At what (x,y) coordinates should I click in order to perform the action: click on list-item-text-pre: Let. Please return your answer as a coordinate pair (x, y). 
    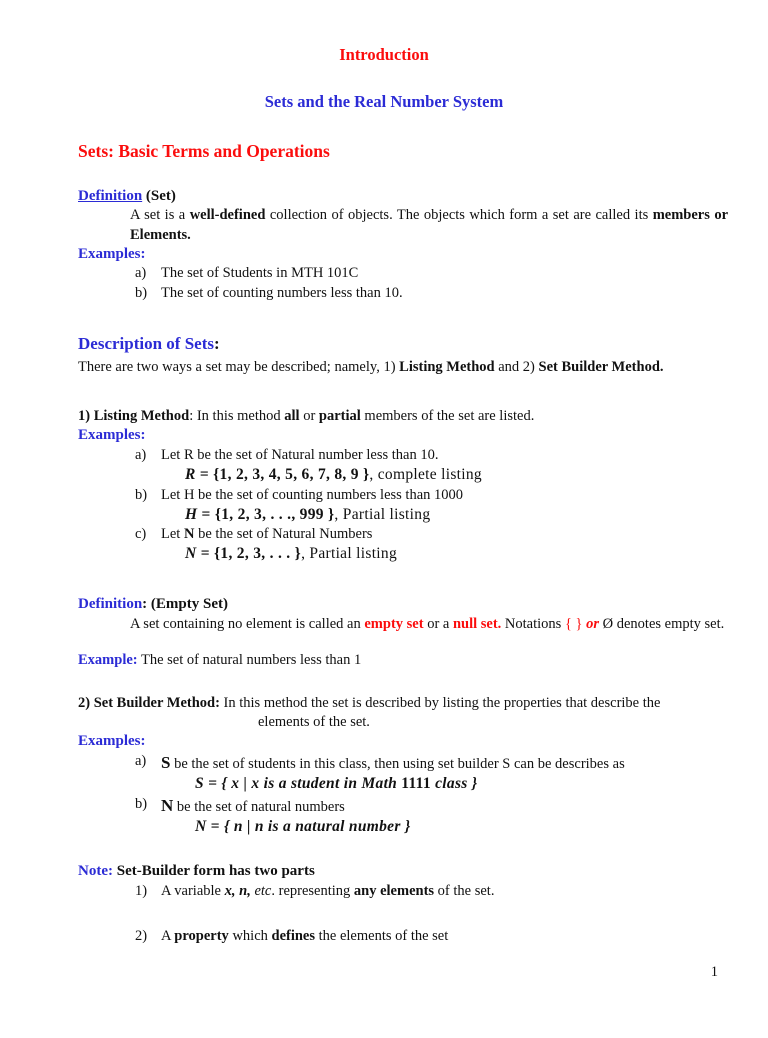
    Looking at the image, I should click on (172, 534).